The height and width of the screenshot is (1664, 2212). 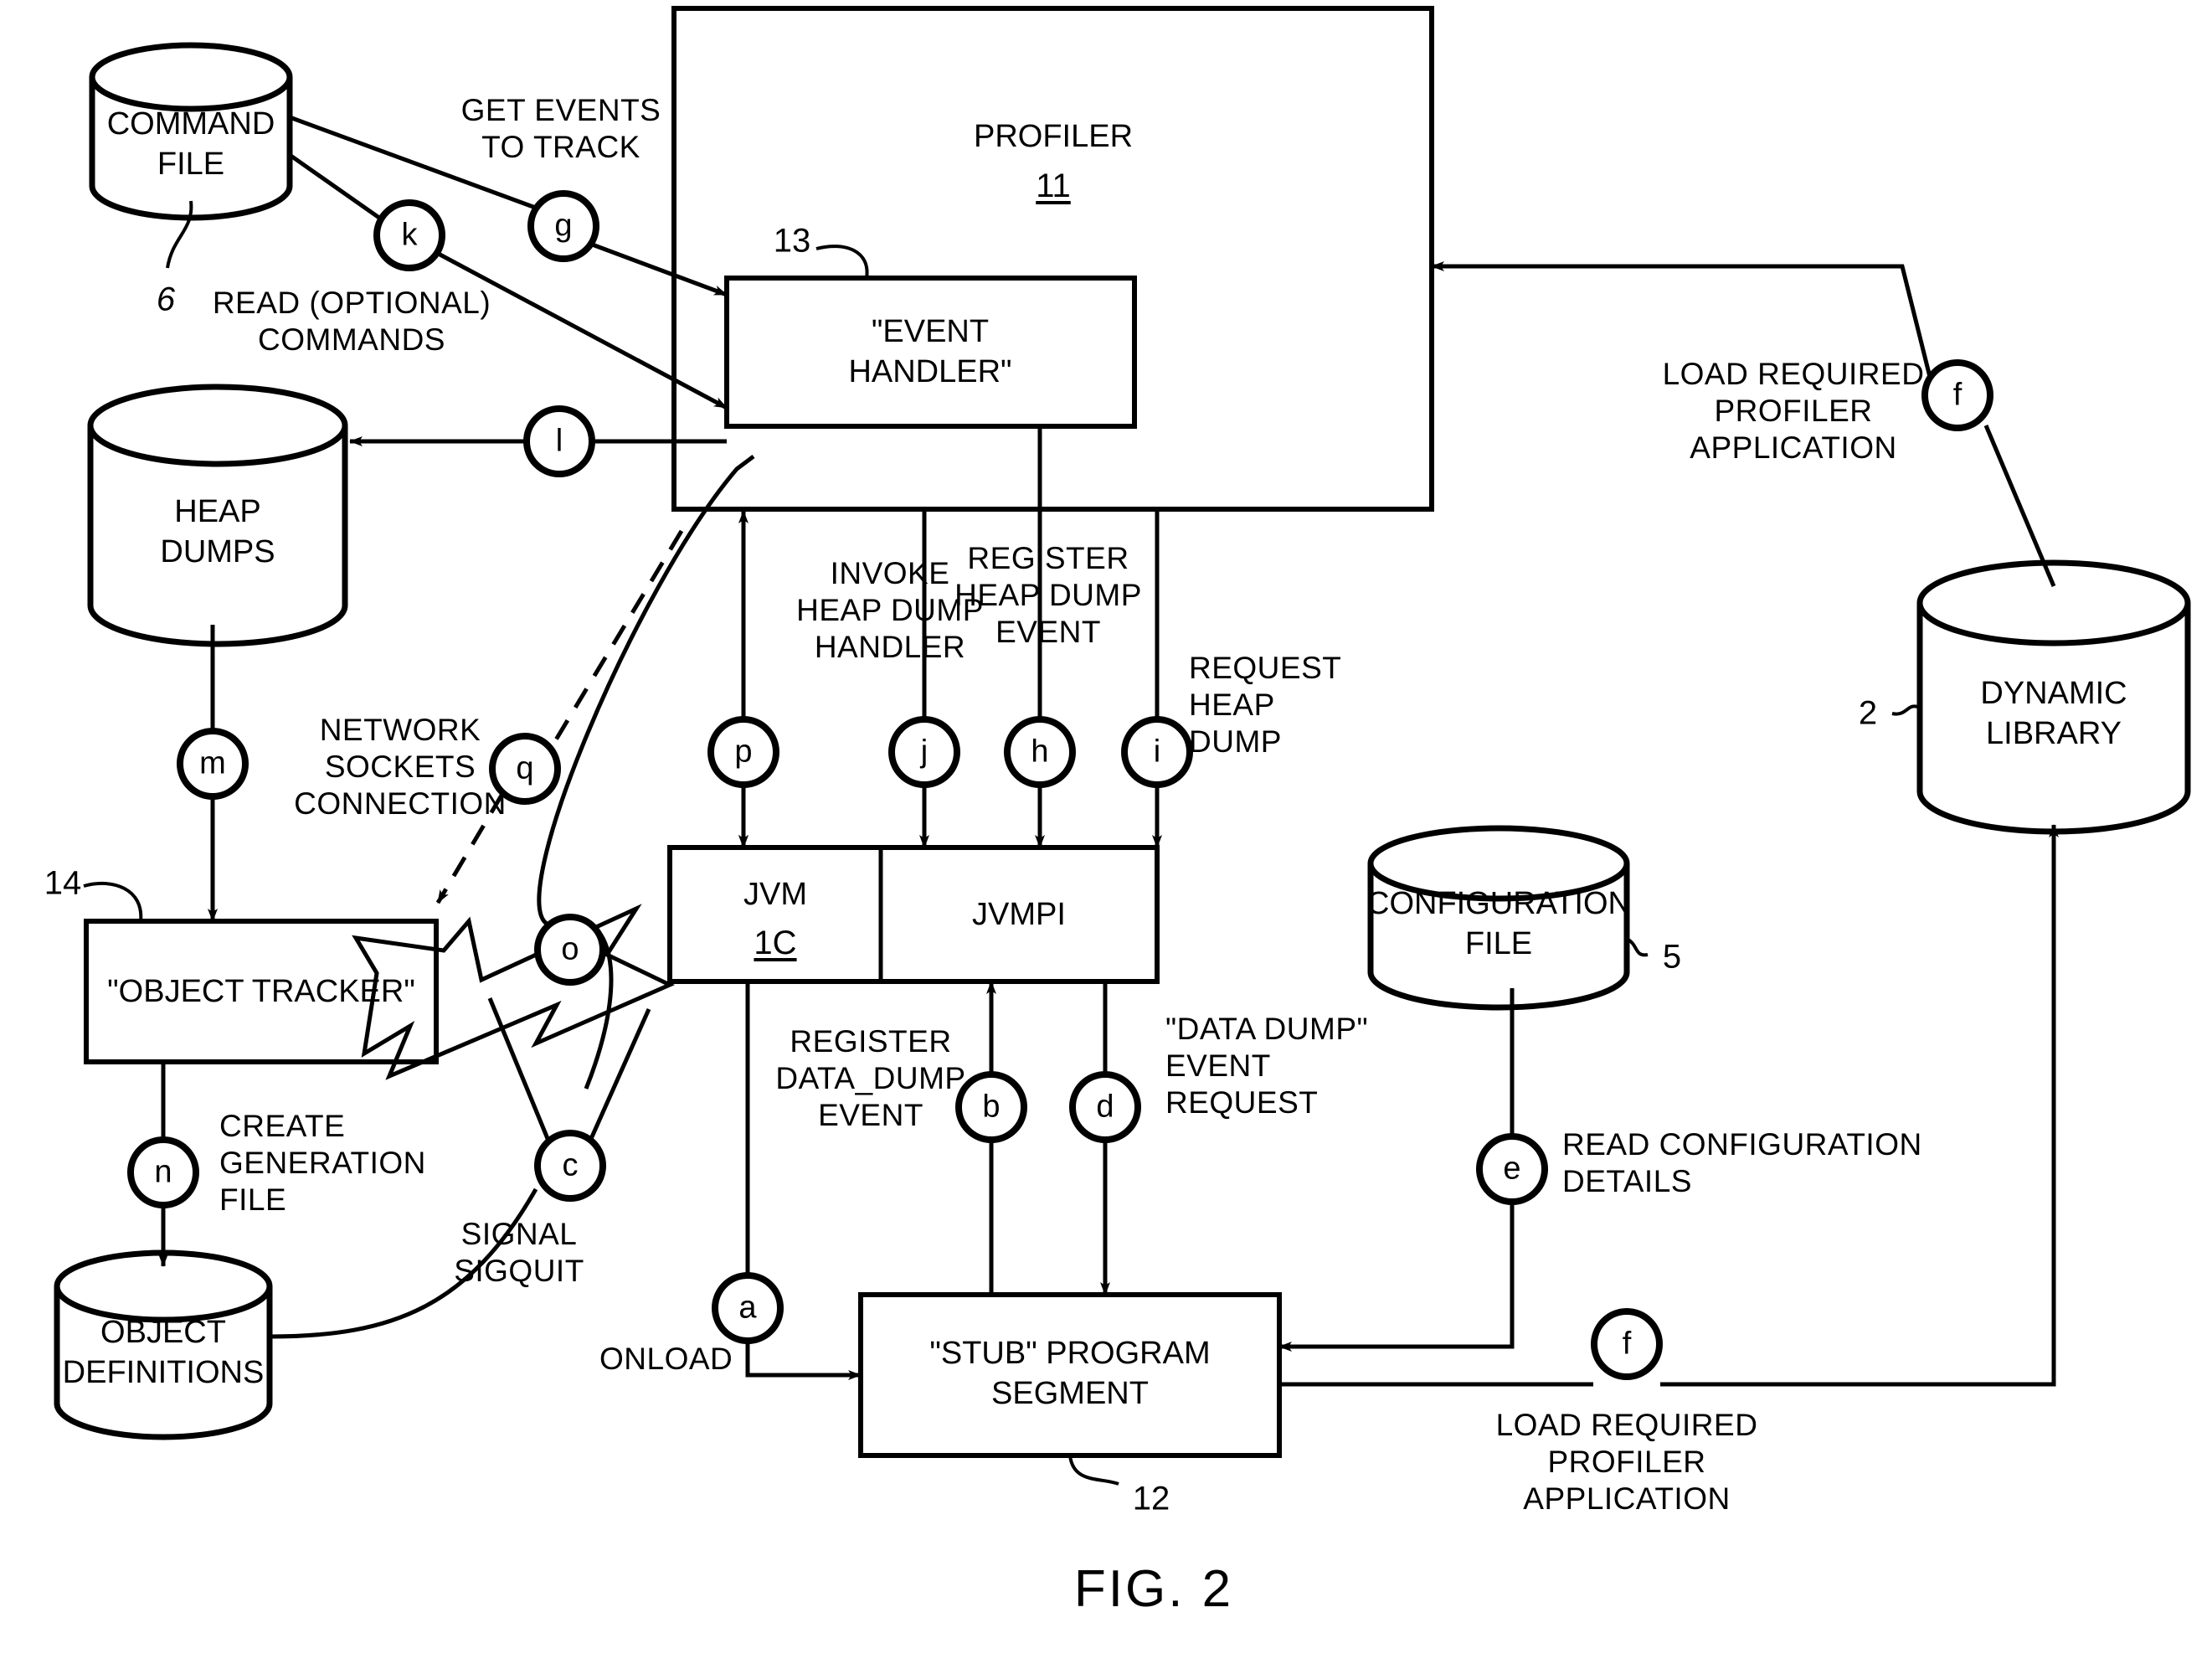 I want to click on object-tracker-label: "OBJECT TRACKER", so click(x=261, y=991).